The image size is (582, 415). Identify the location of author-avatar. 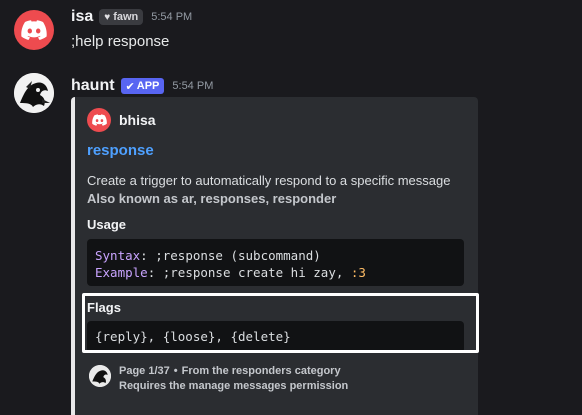
(99, 120).